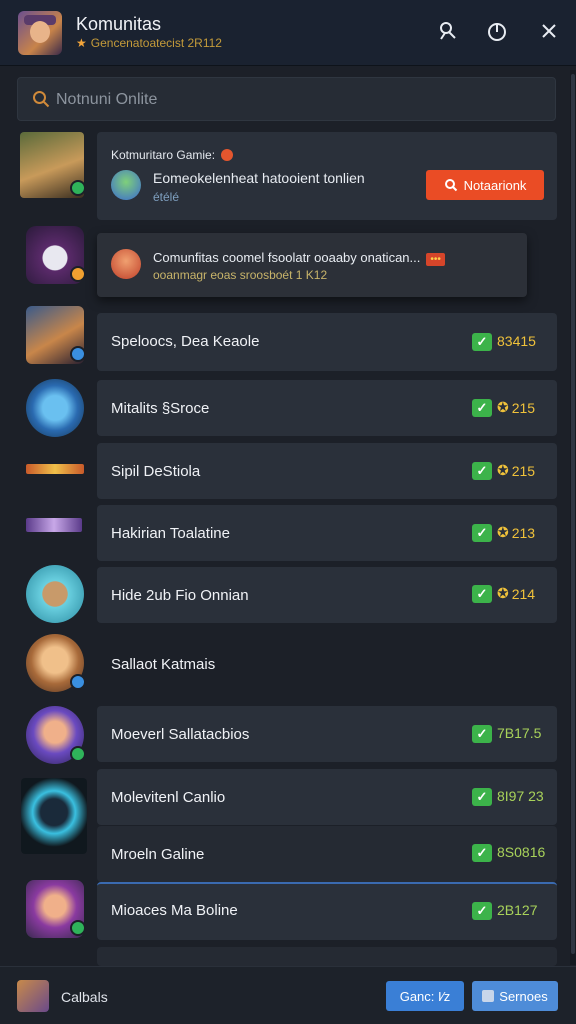  What do you see at coordinates (327, 911) in the screenshot?
I see `list-item: Mioaces Ma Boline ✓ 2B127` at bounding box center [327, 911].